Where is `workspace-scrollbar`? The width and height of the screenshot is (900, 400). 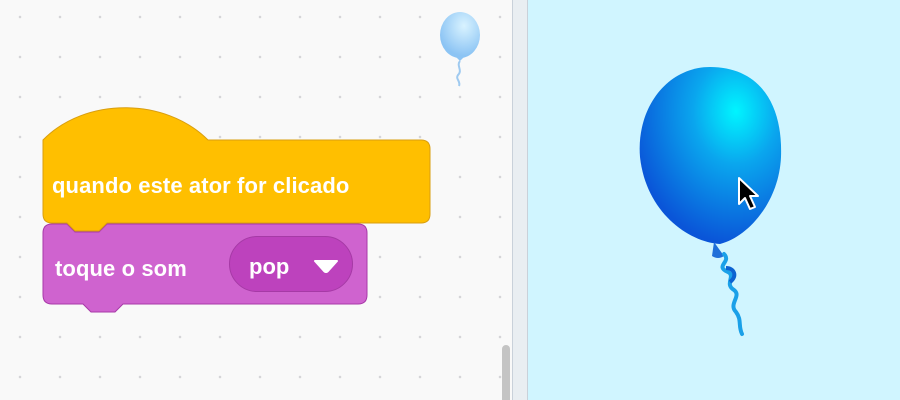 workspace-scrollbar is located at coordinates (506, 372).